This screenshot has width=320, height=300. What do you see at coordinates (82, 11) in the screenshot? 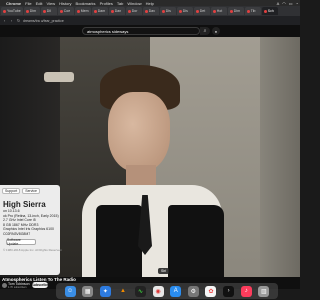
I see `browser-tab: Mem` at bounding box center [82, 11].